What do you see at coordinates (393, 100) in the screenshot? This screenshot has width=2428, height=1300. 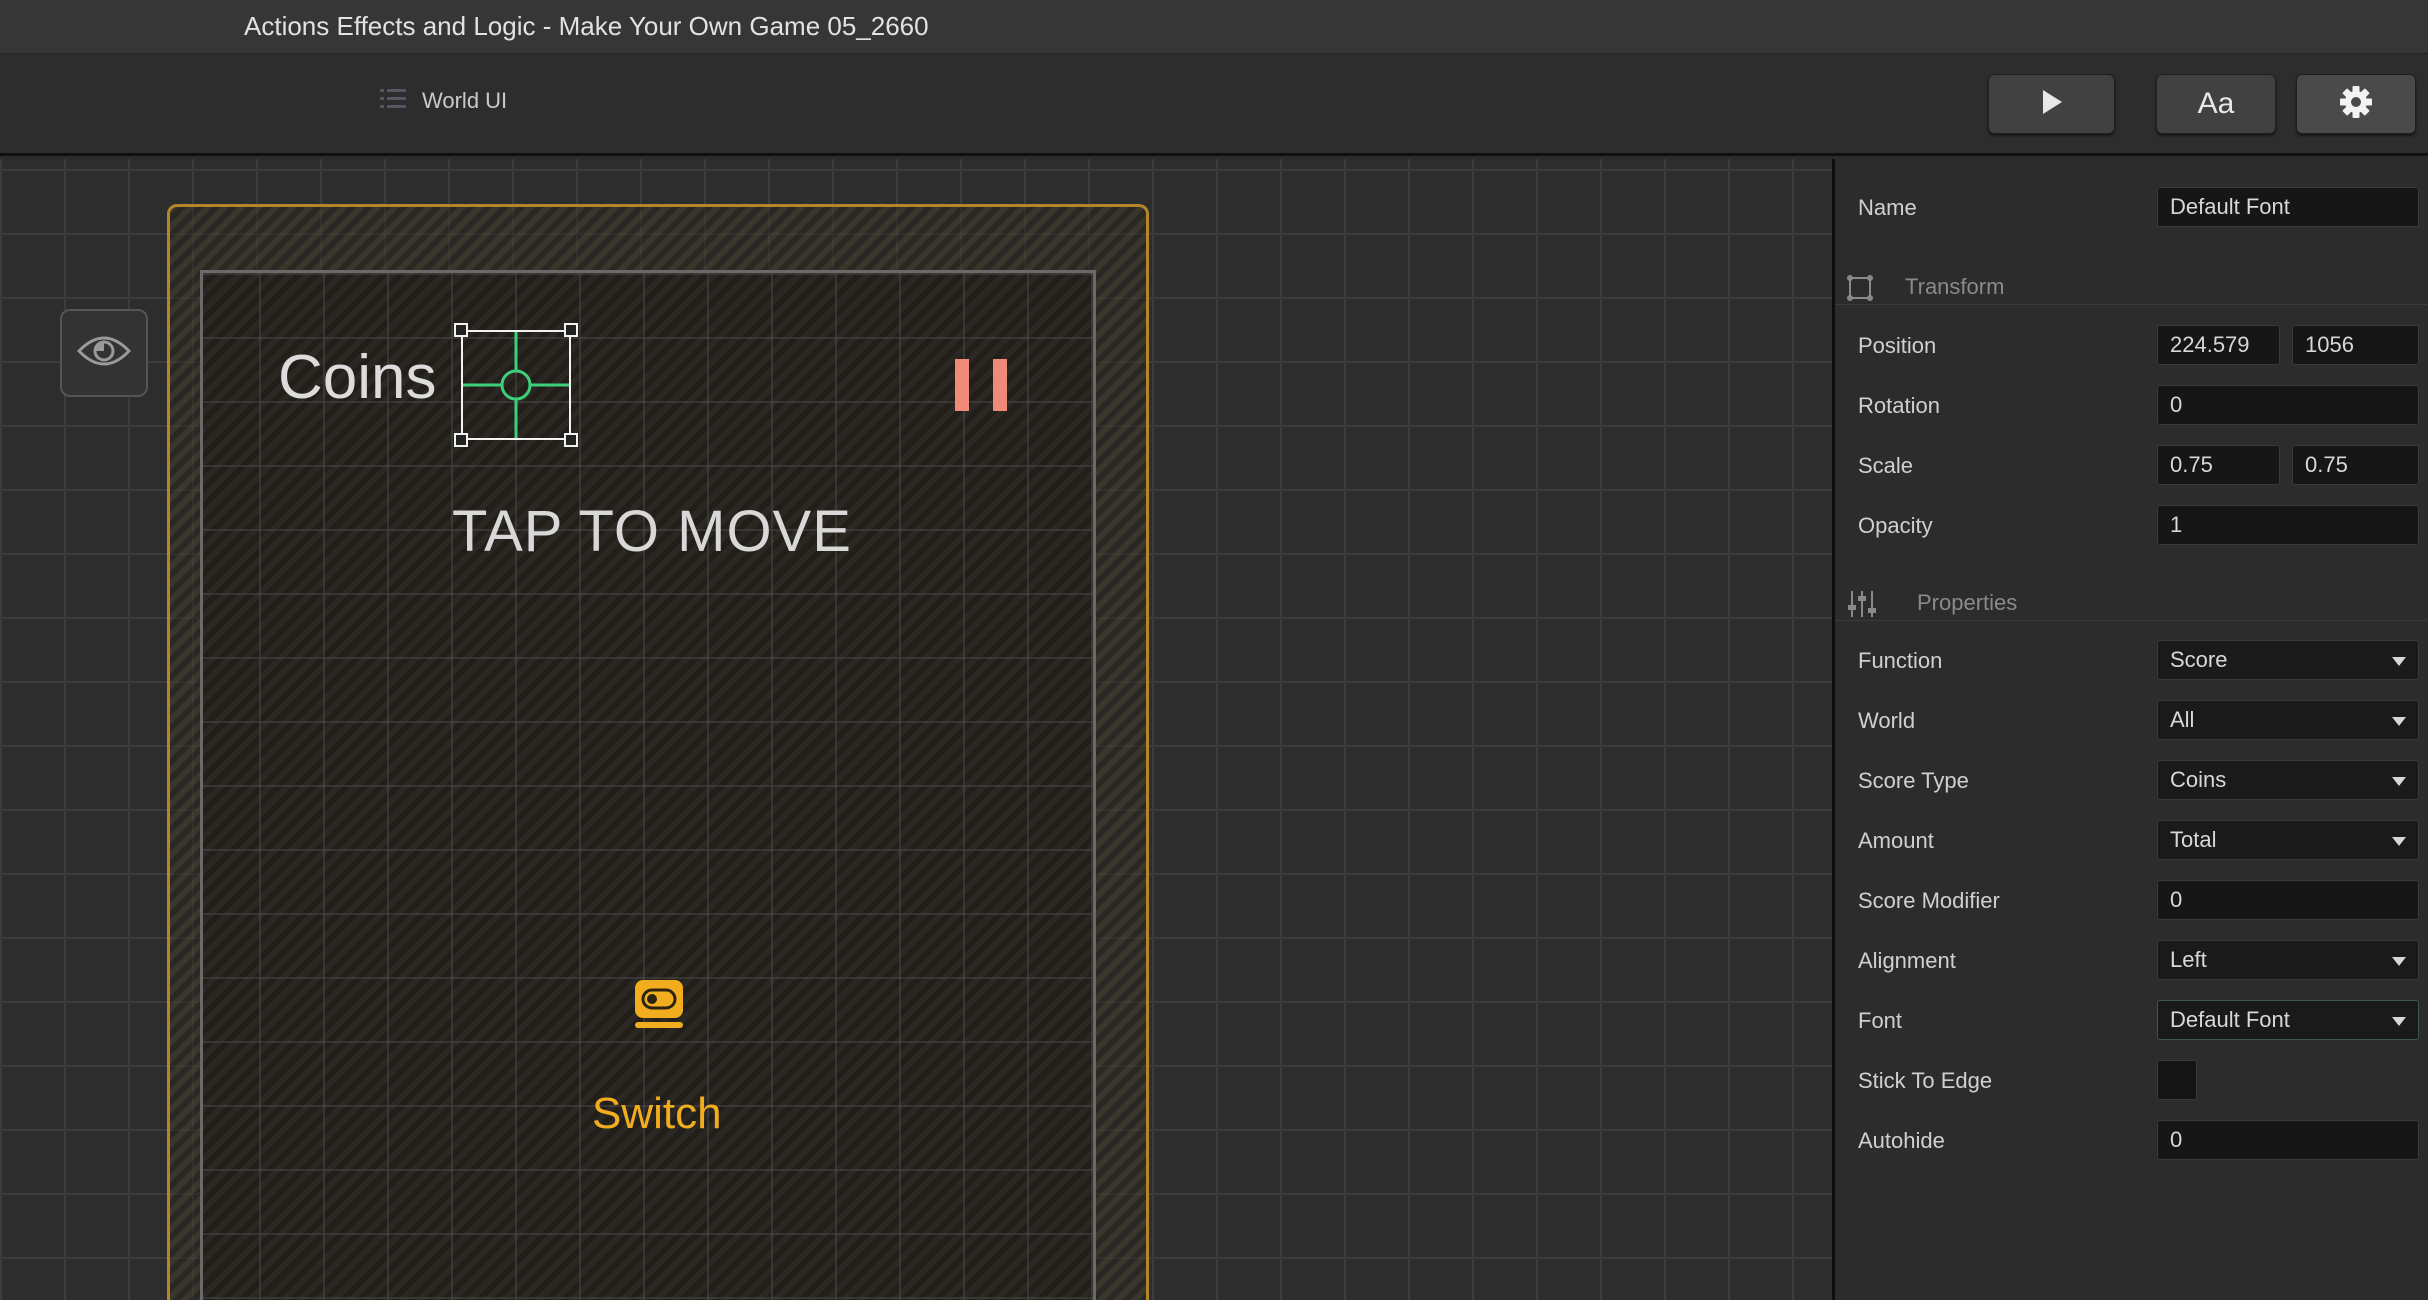 I see `list-icon` at bounding box center [393, 100].